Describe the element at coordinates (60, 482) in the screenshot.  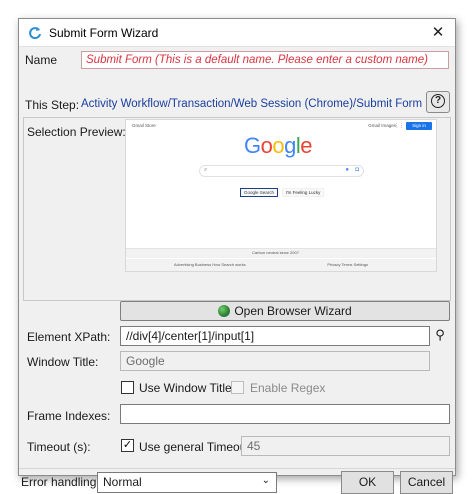
I see `error-handling-label: Error handling:` at that location.